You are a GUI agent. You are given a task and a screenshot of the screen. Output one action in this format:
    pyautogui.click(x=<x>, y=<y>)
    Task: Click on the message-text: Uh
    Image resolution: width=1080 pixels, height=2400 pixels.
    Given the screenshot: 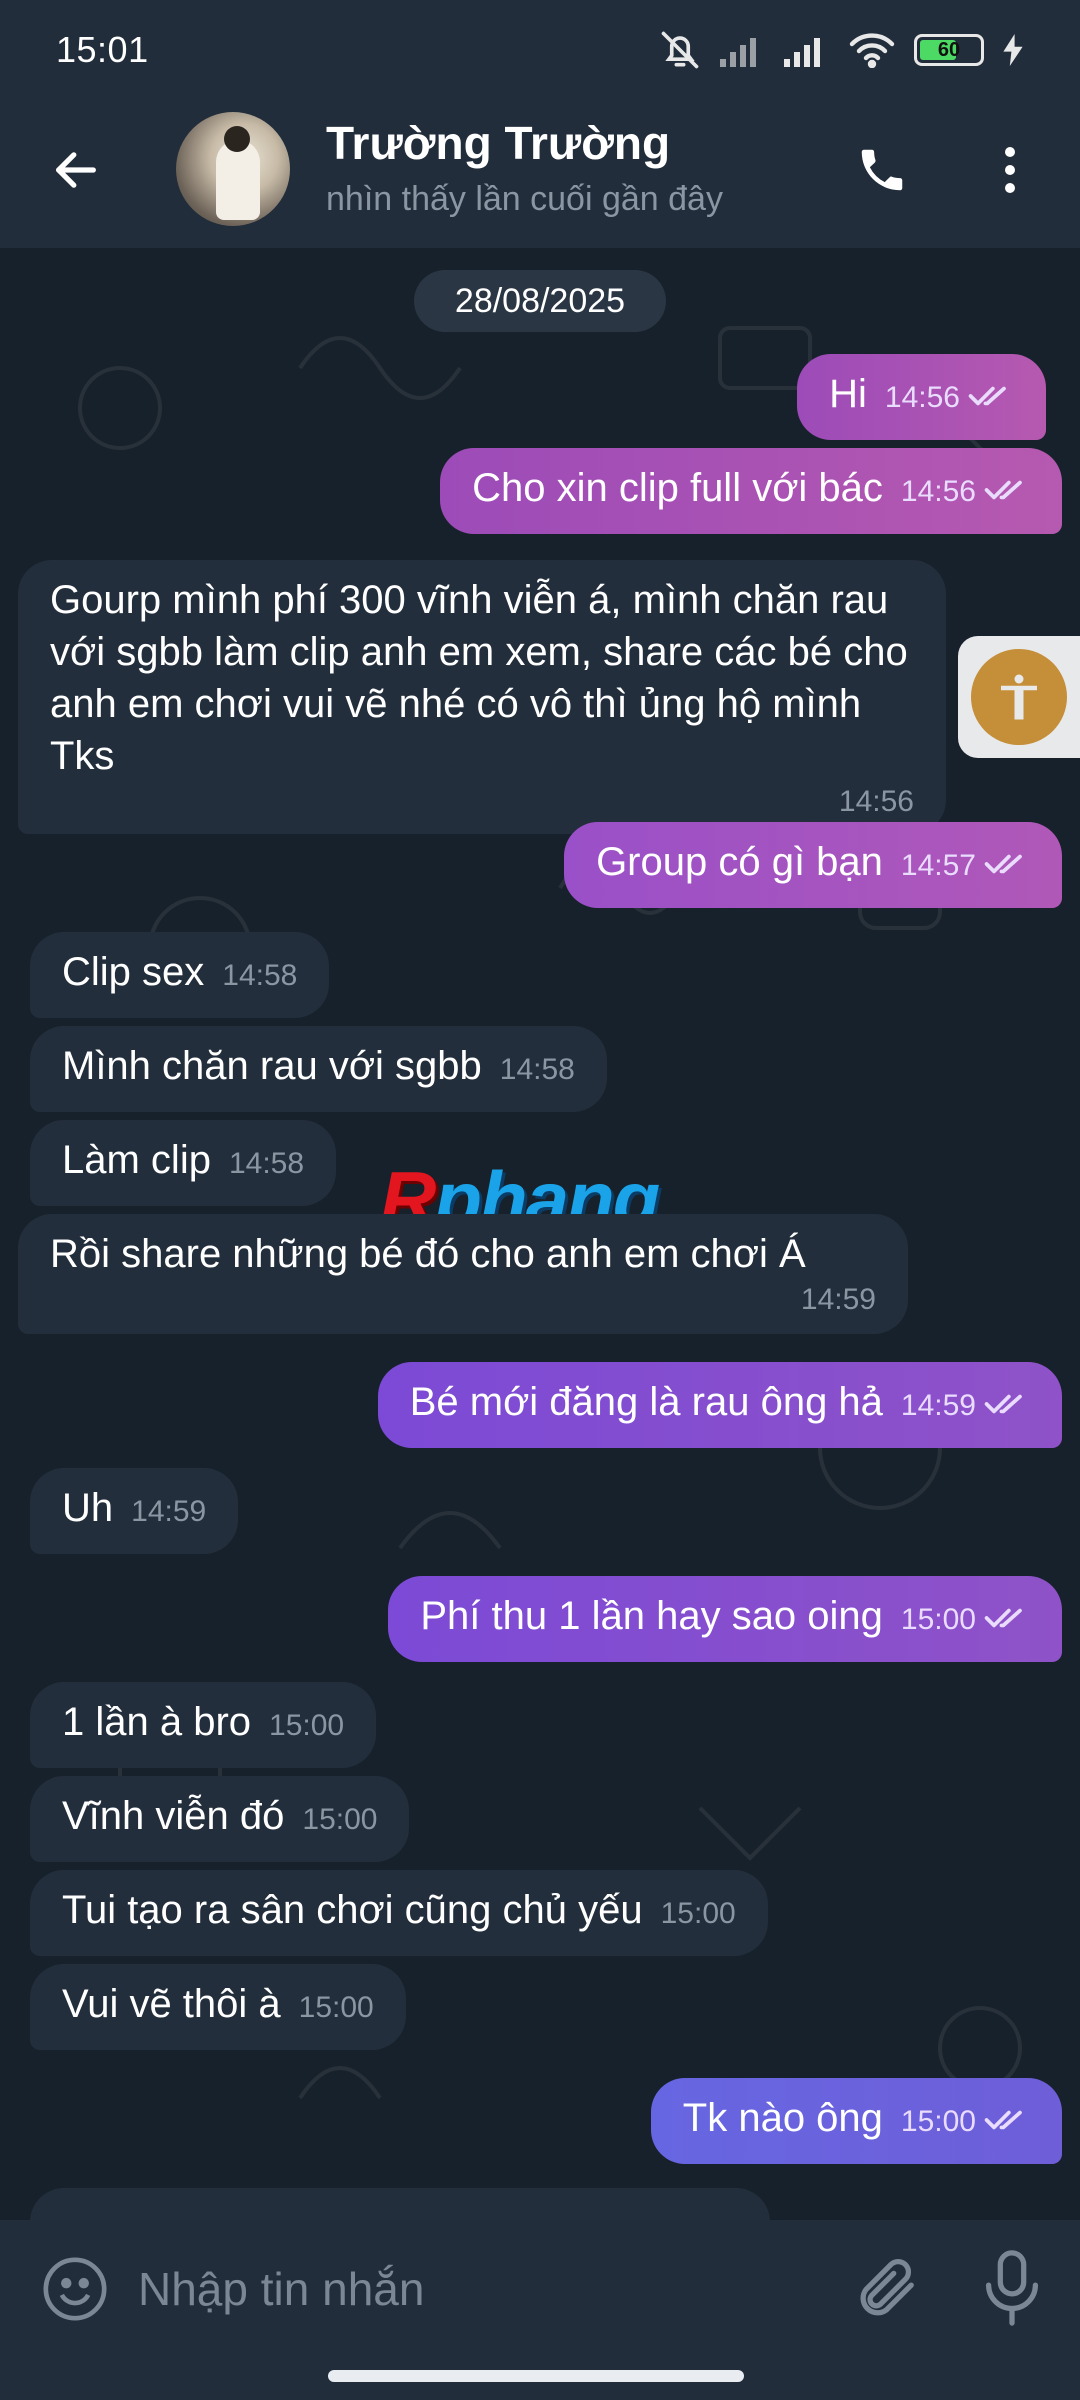 What is the action you would take?
    pyautogui.click(x=88, y=1508)
    